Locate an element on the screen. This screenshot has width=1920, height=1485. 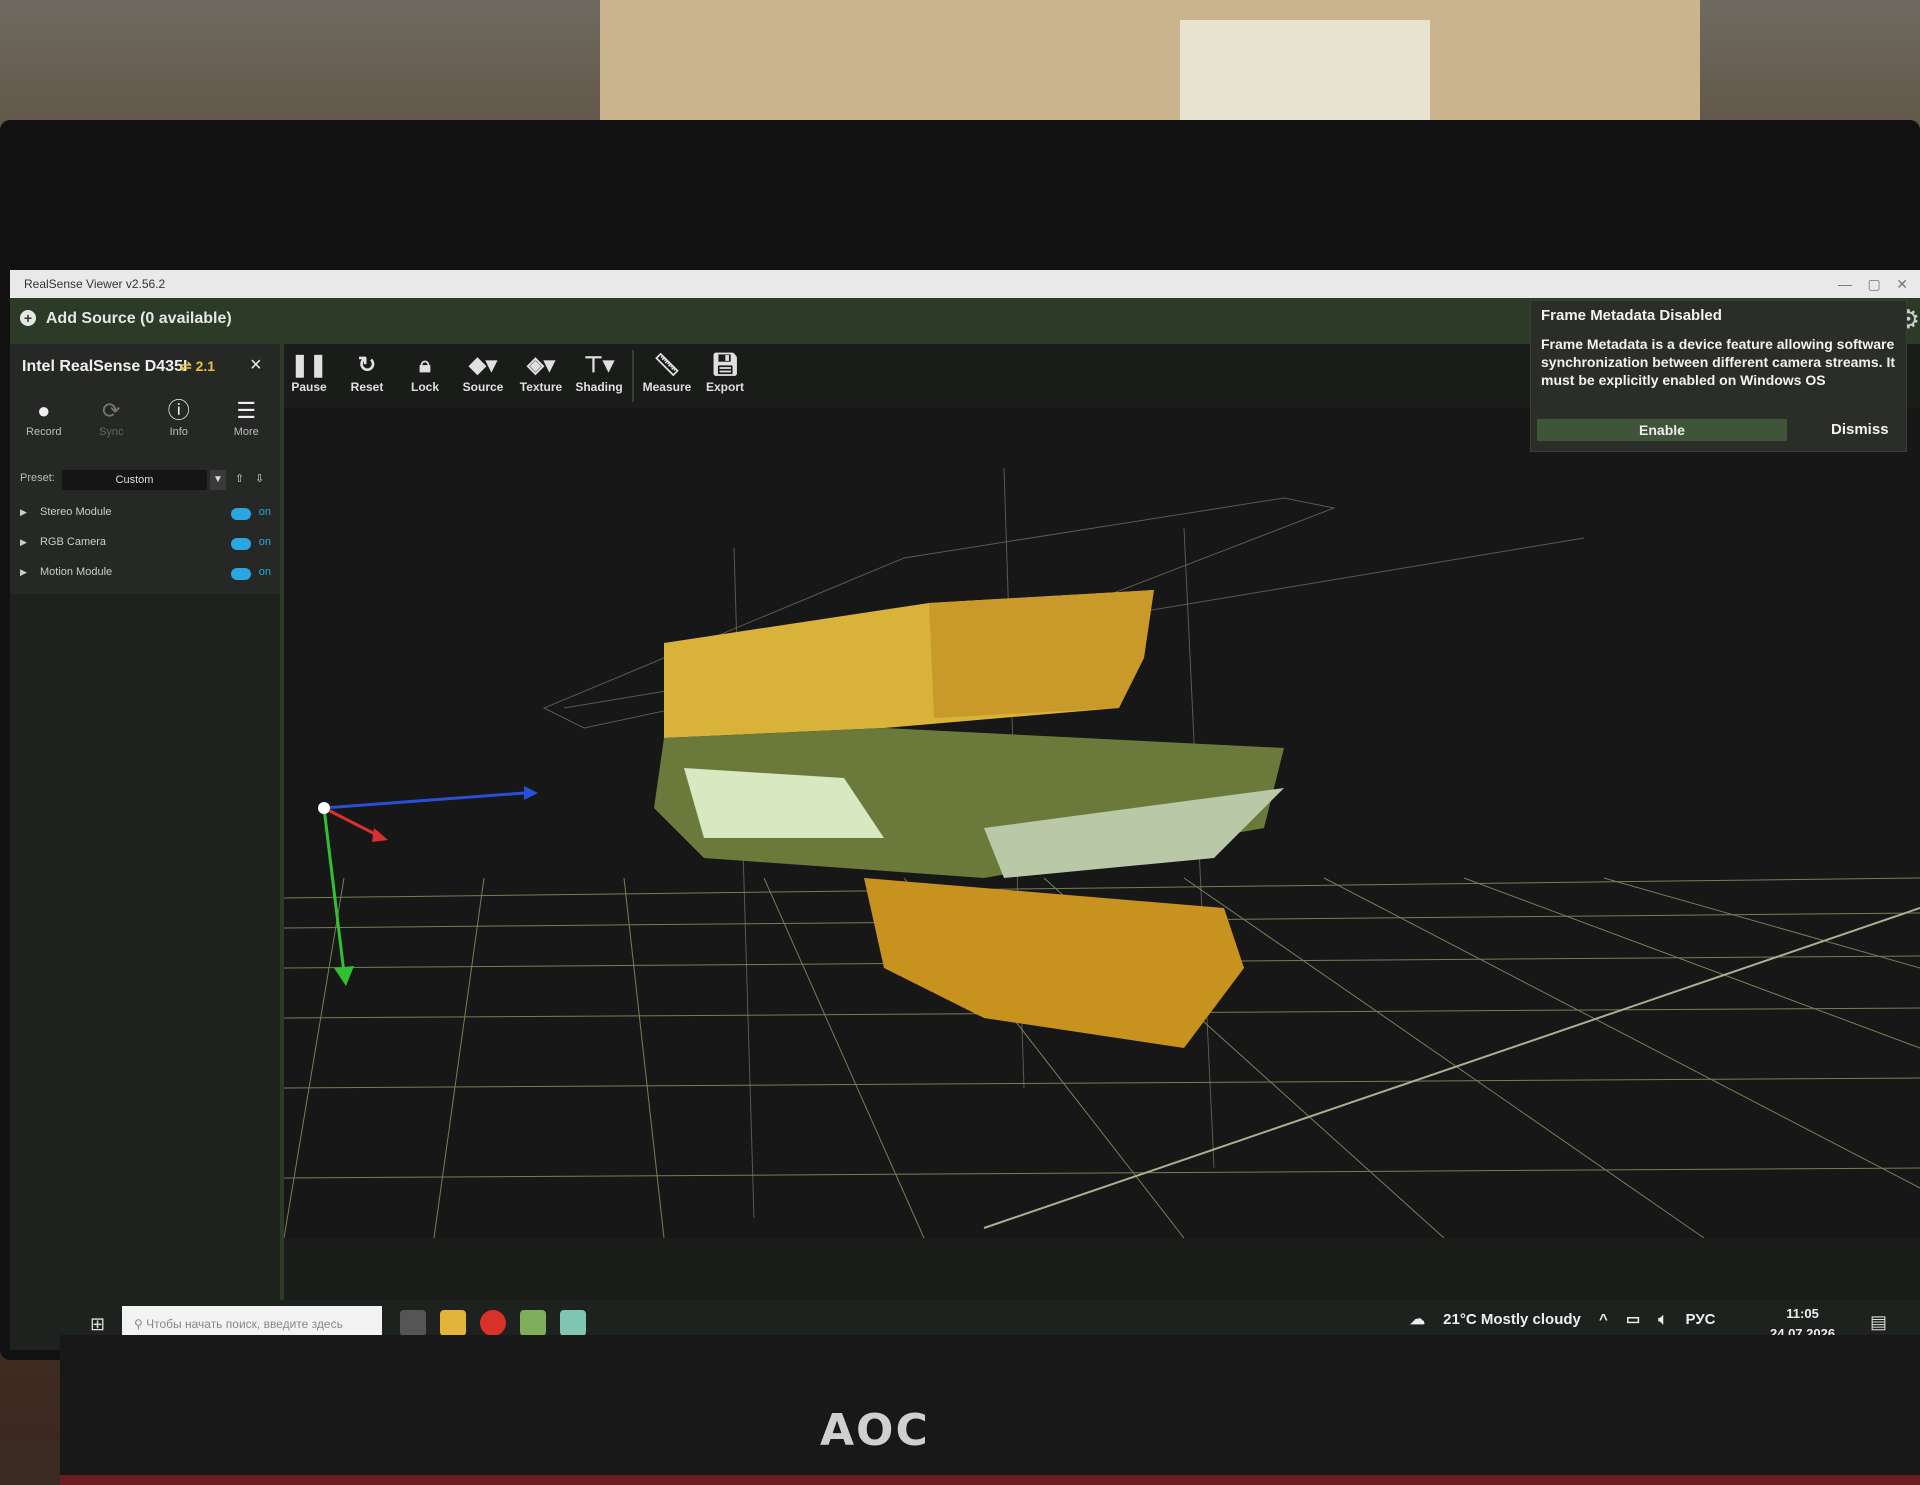
info-icon: ⓘ is located at coordinates (178, 410).